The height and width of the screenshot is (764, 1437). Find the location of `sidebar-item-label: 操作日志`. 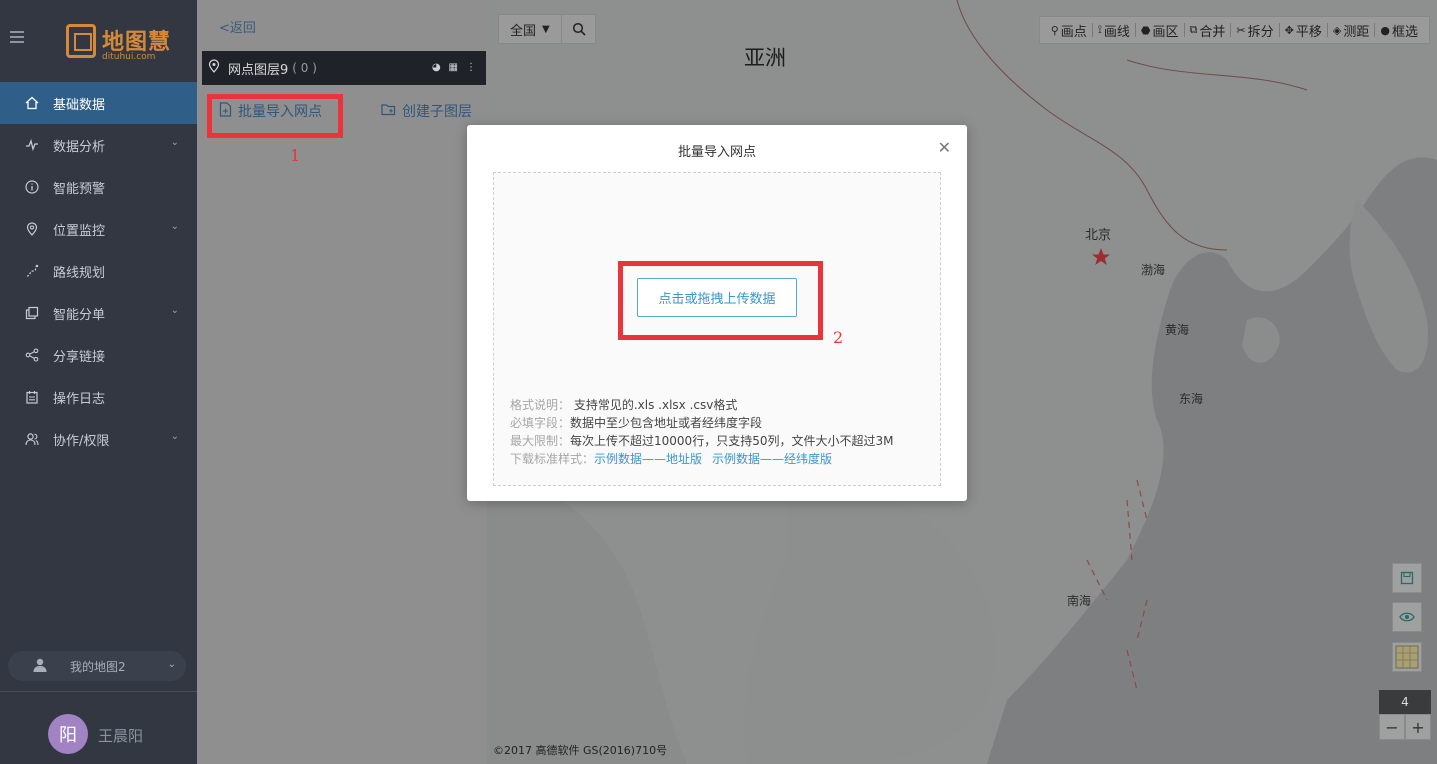

sidebar-item-label: 操作日志 is located at coordinates (79, 399).